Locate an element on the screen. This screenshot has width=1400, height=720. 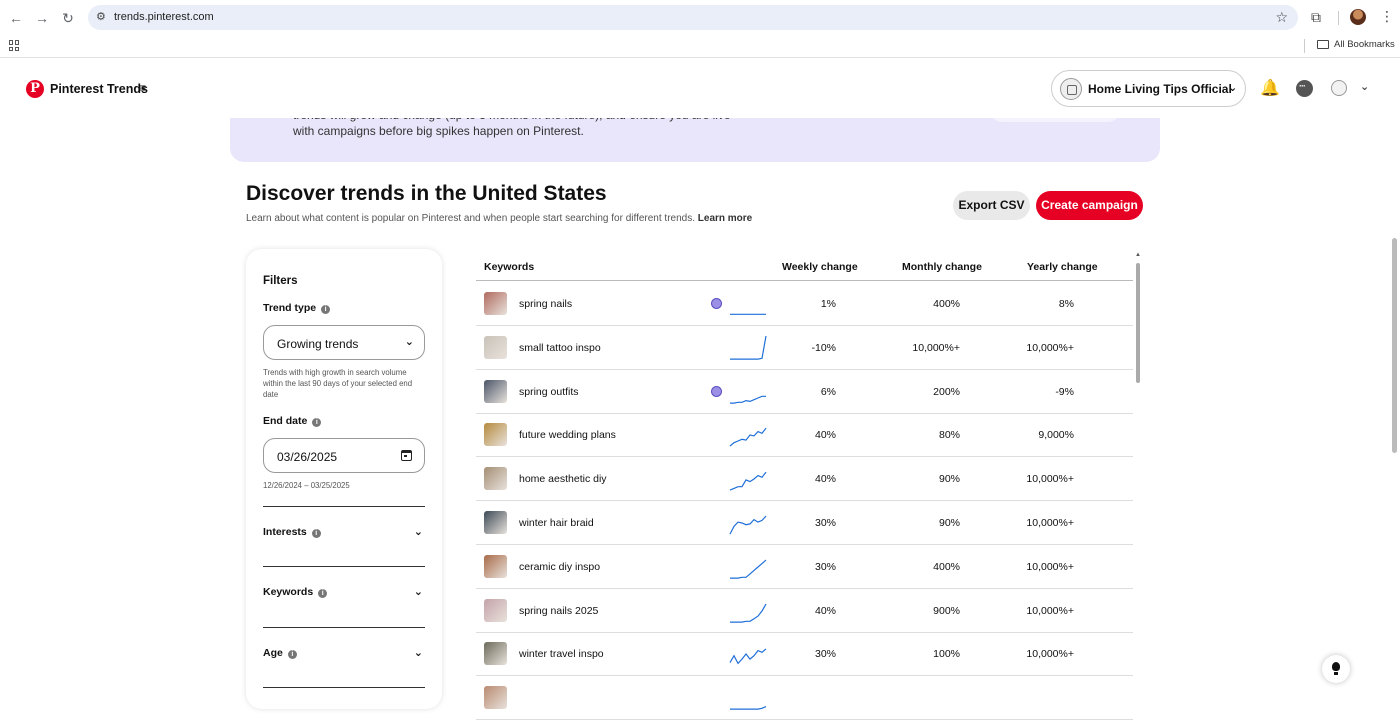
keyword-label: winter hair braid is located at coordinates (556, 523).